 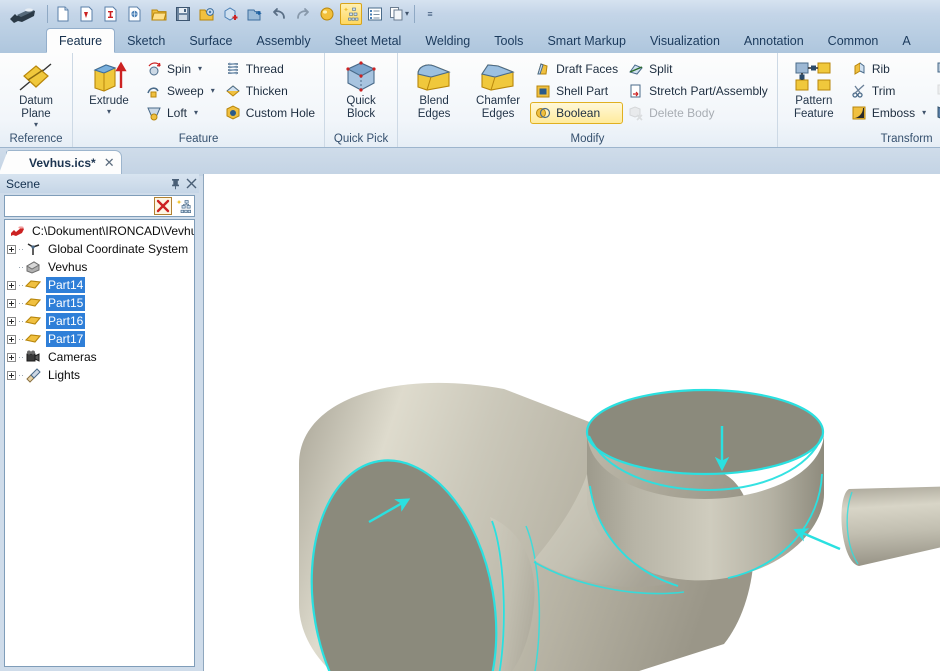 What do you see at coordinates (210, 40) in the screenshot?
I see `ribbon-tab-surface: Surface` at bounding box center [210, 40].